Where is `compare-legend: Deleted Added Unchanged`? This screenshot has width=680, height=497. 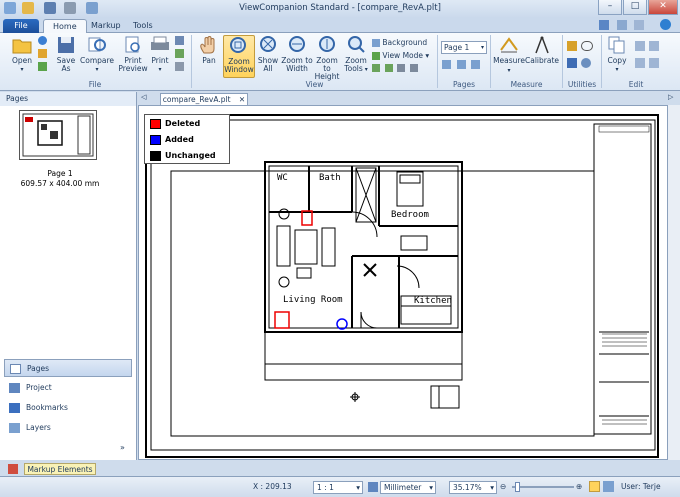 compare-legend: Deleted Added Unchanged is located at coordinates (187, 139).